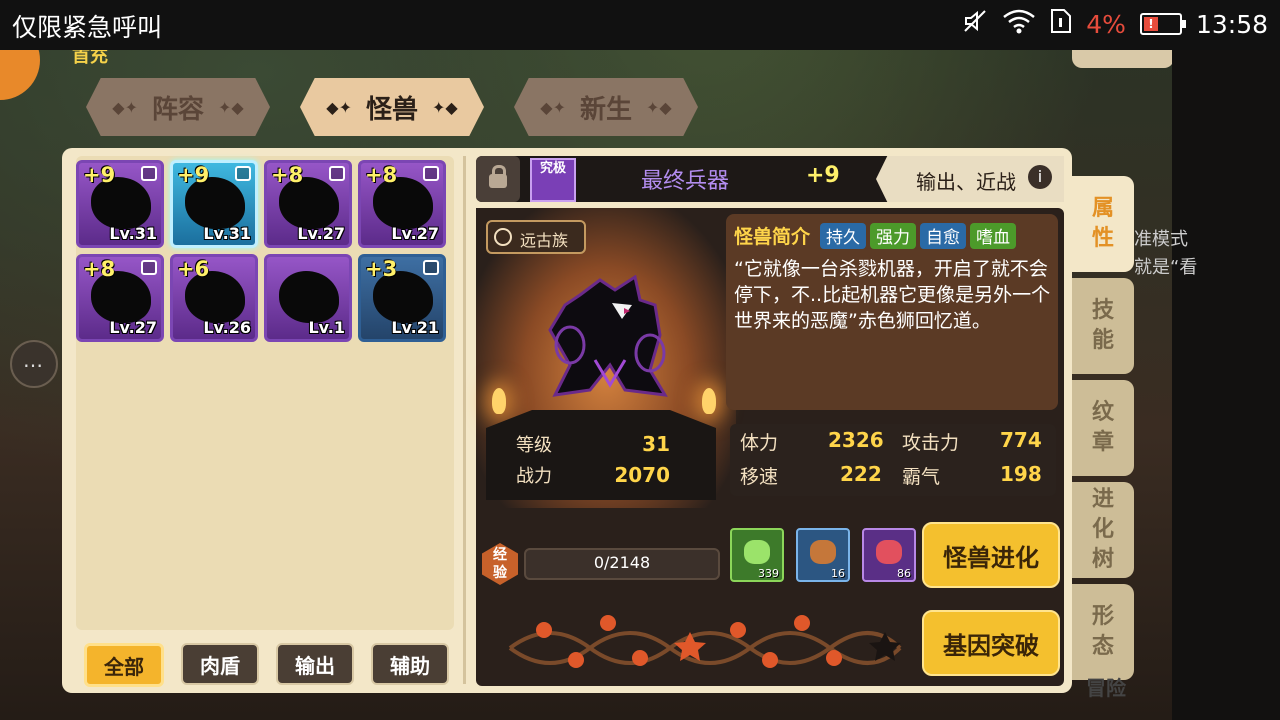  I want to click on filter-bar: 全部 肉盾 输出 辅助, so click(266, 665).